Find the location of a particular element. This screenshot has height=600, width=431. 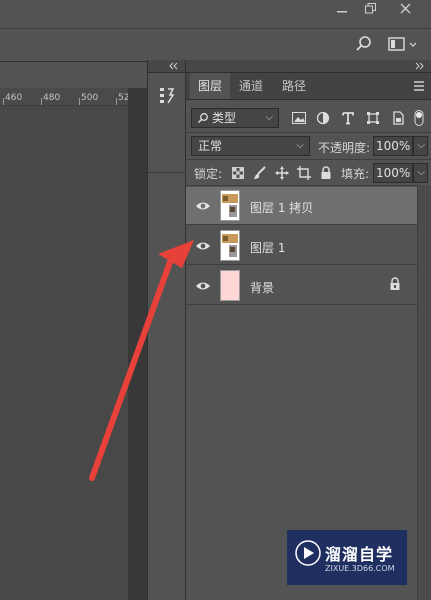

watermark-url: ZIXUE.3D66.COM is located at coordinates (360, 568).